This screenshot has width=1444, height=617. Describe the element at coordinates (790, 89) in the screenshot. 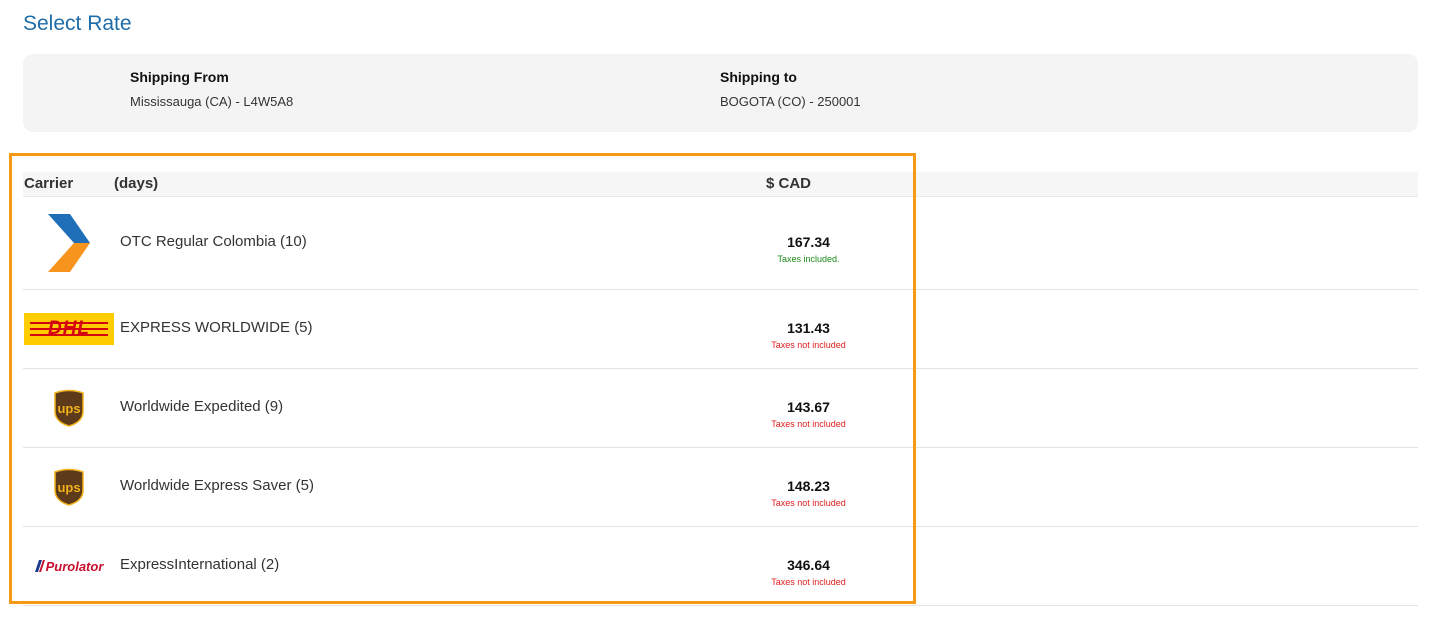

I see `shipping-to: Shipping to BOGOTA (CO) - 250001` at that location.